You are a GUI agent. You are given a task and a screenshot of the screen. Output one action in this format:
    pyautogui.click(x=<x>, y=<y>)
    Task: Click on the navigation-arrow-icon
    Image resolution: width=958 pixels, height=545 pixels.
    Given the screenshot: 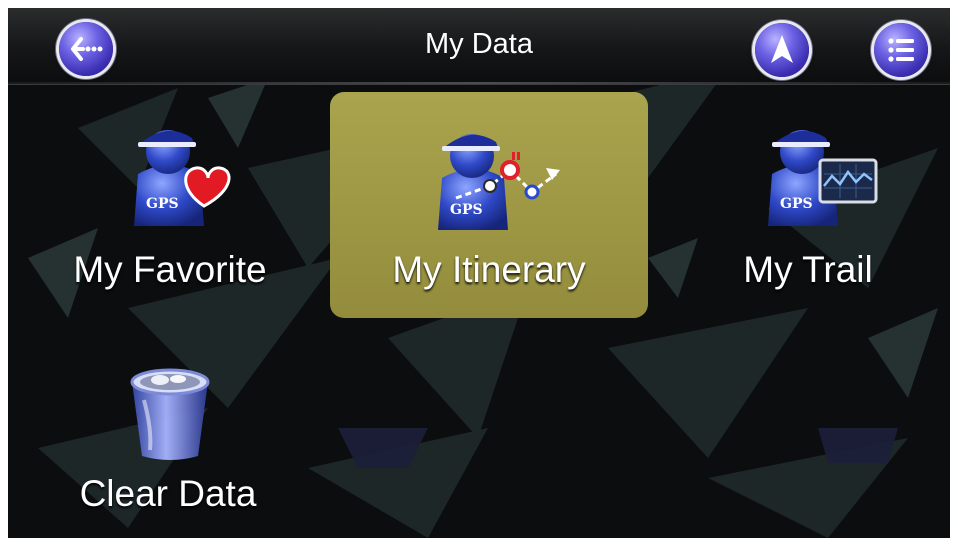 What is the action you would take?
    pyautogui.click(x=782, y=49)
    